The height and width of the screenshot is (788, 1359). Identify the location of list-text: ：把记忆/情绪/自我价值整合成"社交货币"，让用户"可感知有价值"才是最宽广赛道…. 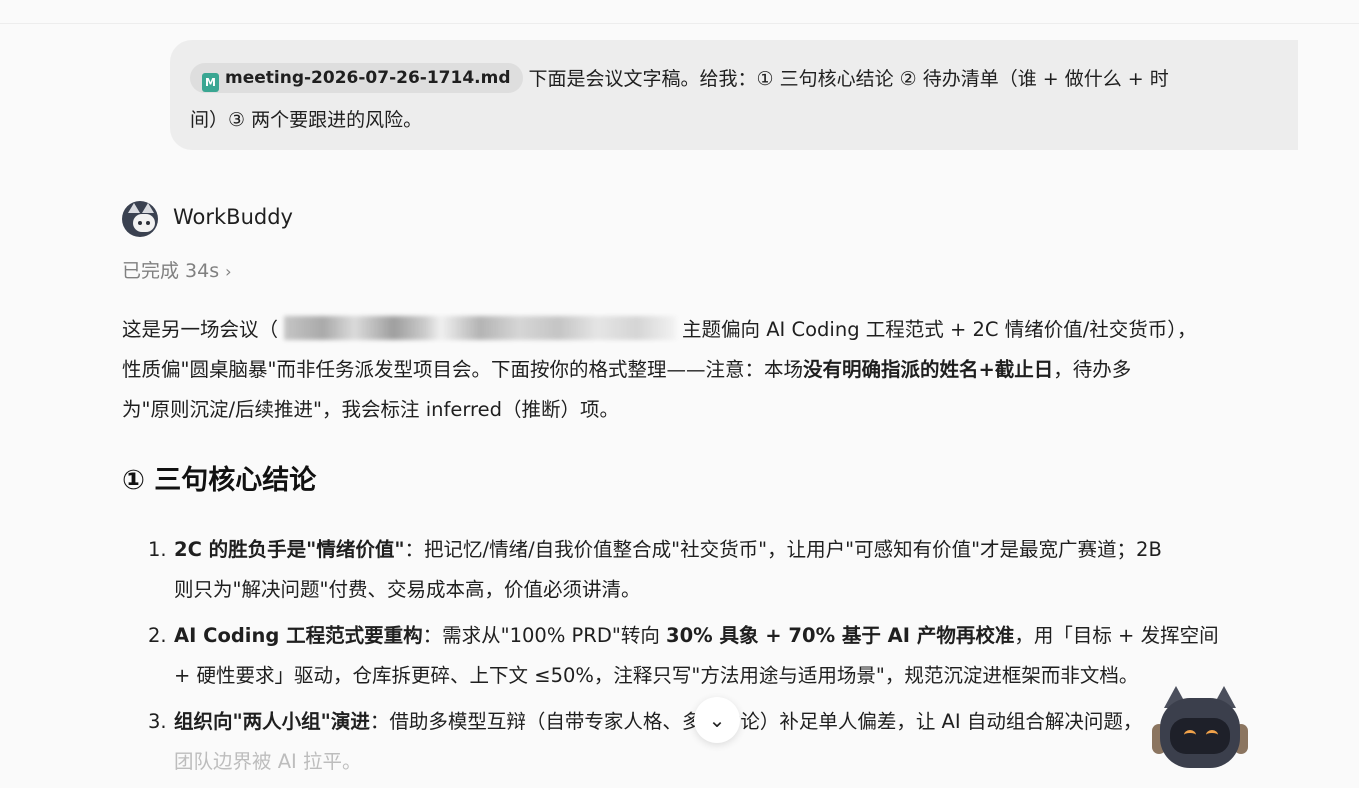
(783, 549).